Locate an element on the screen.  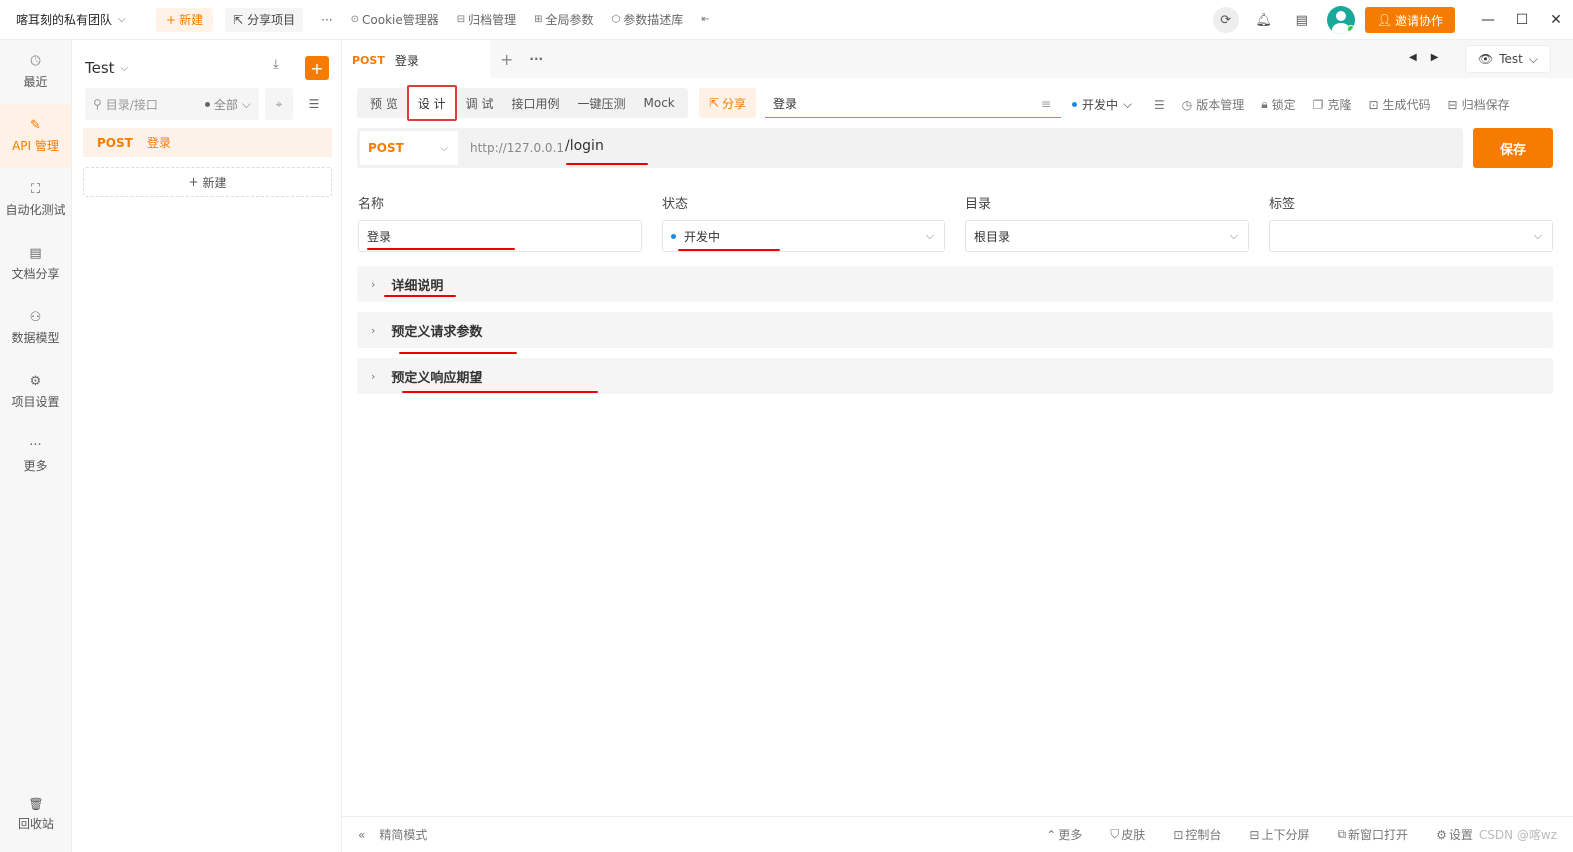
filter-dropdown: 全部 ⌵ is located at coordinates (227, 104).